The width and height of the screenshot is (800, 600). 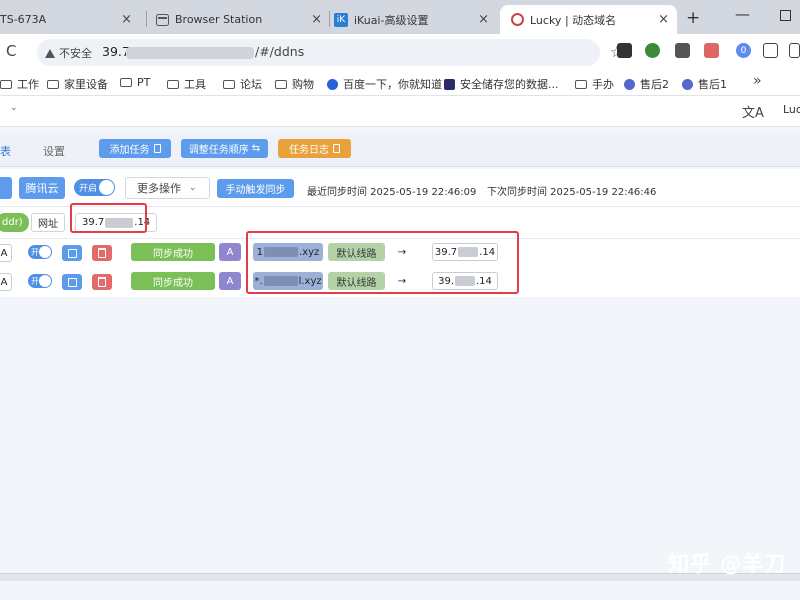 I want to click on extension-5-icon: 0, so click(x=743, y=50).